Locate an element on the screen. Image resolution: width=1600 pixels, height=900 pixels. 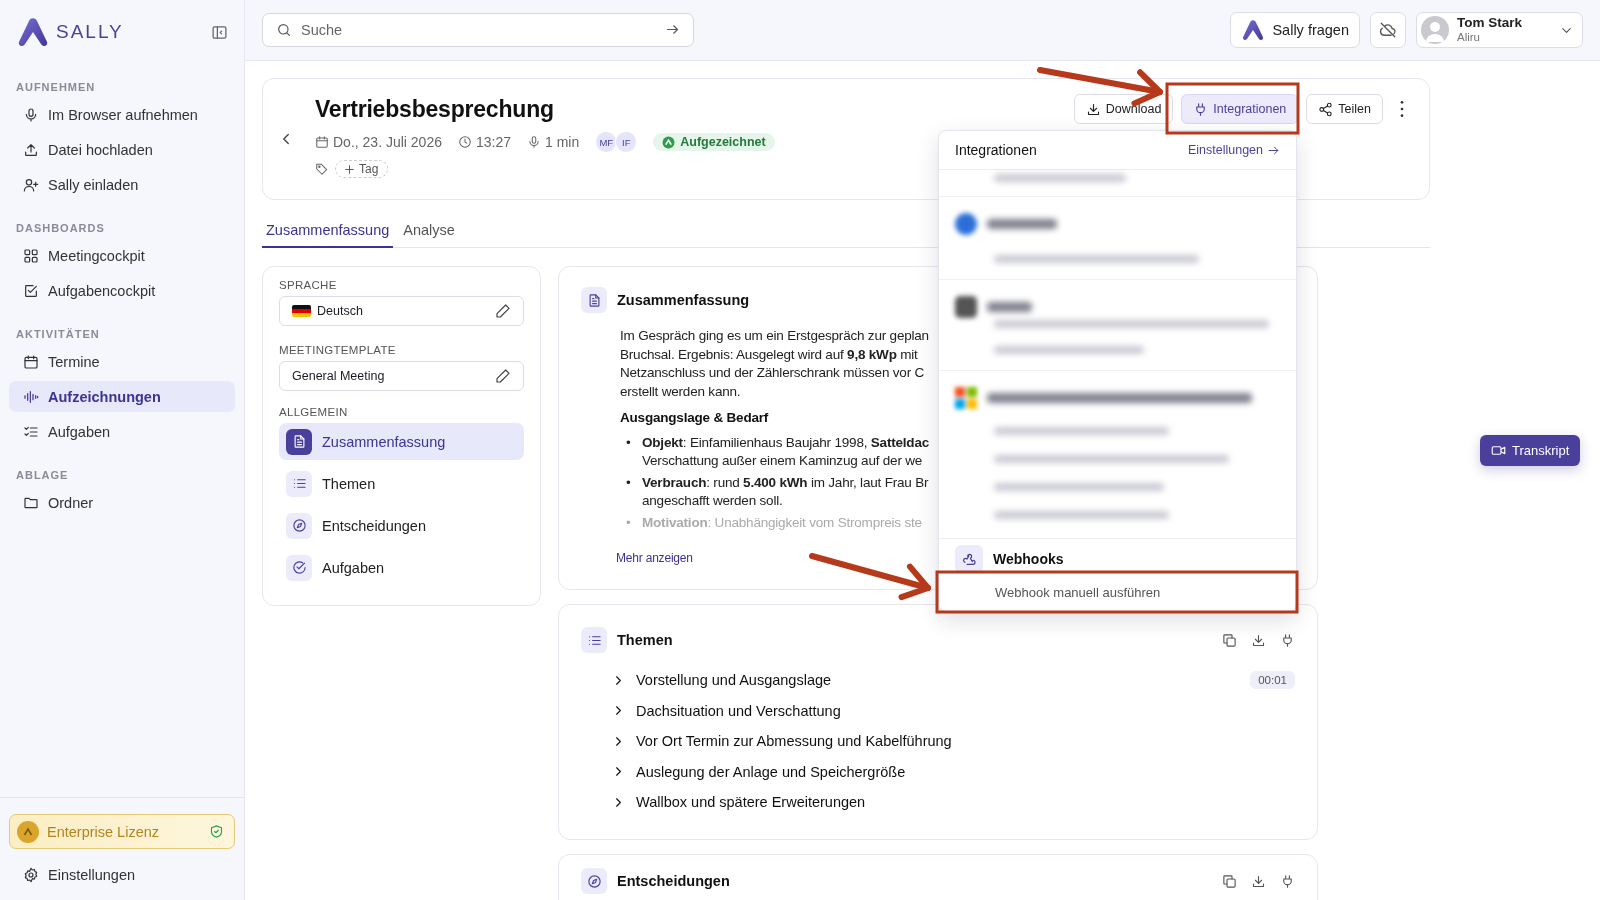
sidebar-item: Aufgabencockpit is located at coordinates (122, 290).